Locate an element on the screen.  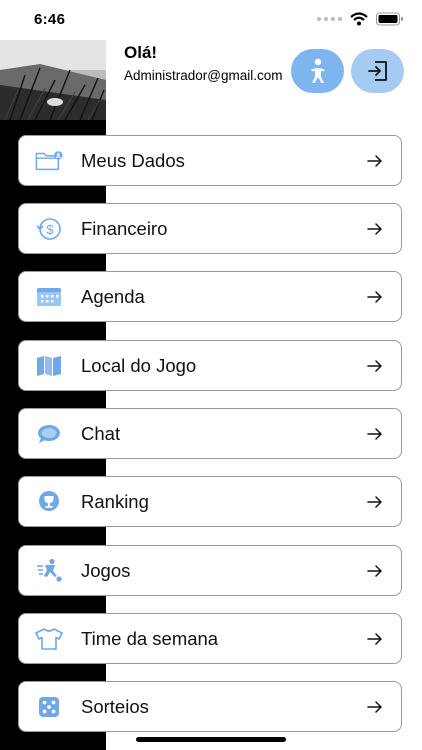
menu-item-chat: Chat is located at coordinates (210, 433).